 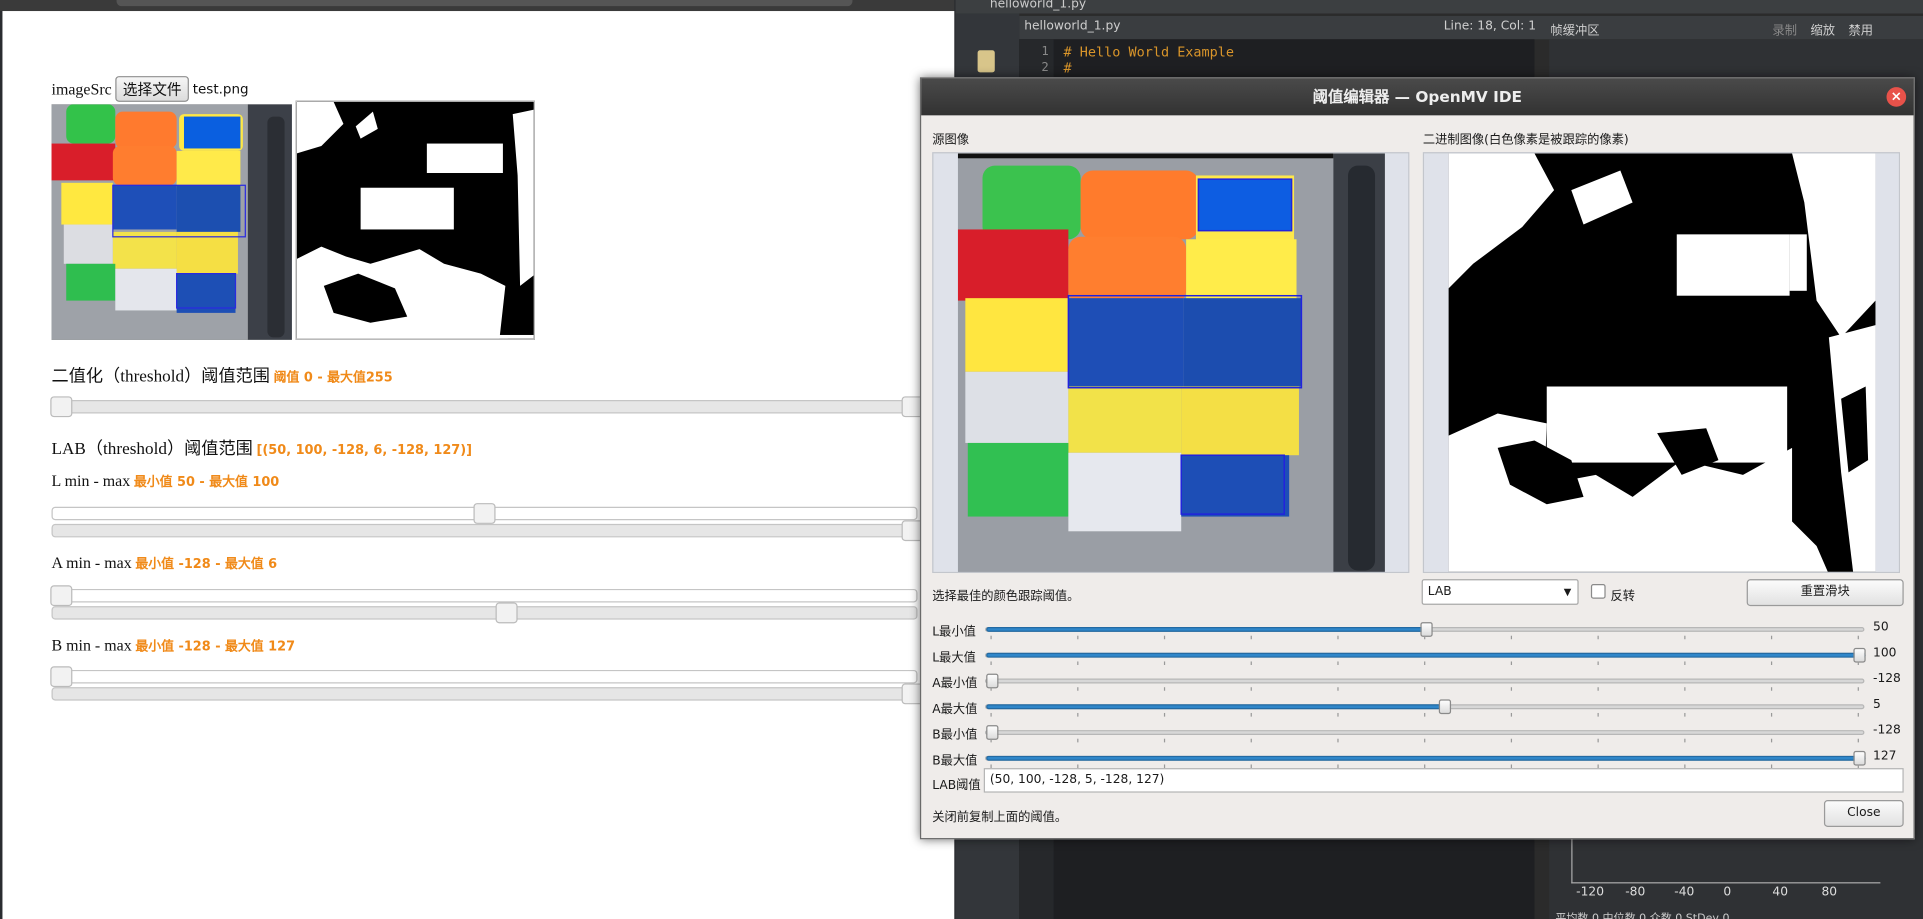 I want to click on l-min-slider, so click(x=484, y=513).